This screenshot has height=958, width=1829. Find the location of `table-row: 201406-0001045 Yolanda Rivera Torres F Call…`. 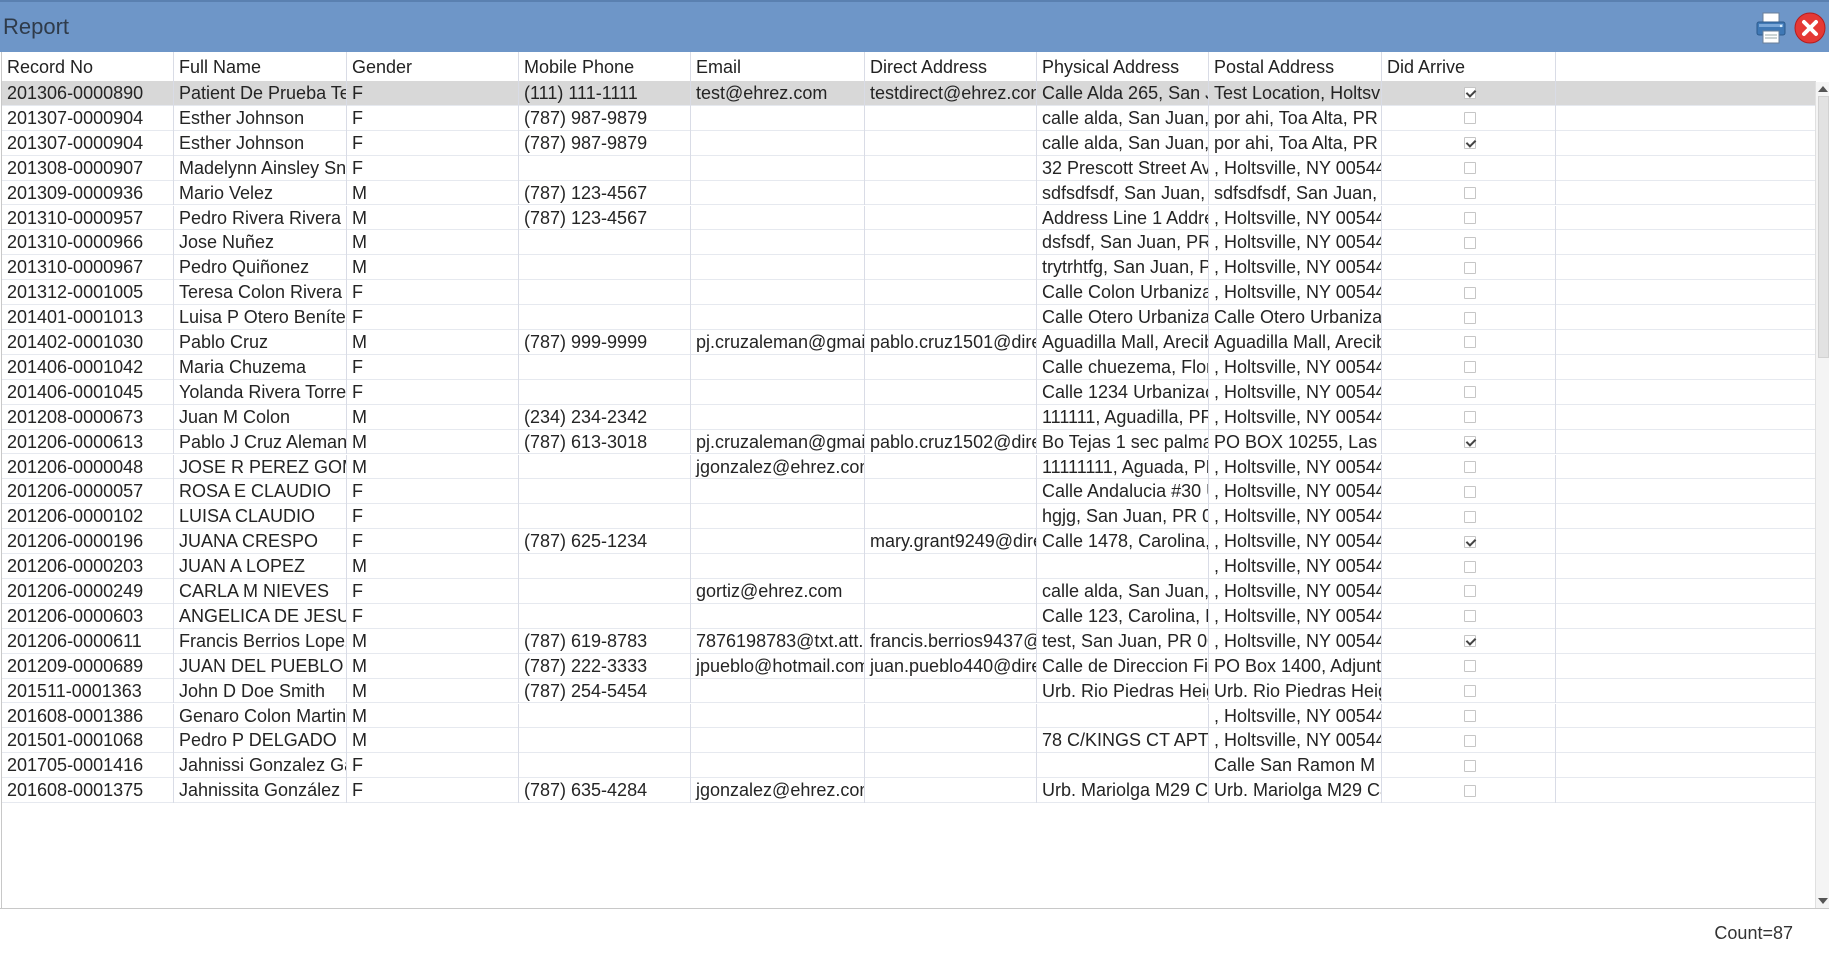

table-row: 201406-0001045 Yolanda Rivera Torres F Call… is located at coordinates (909, 392).